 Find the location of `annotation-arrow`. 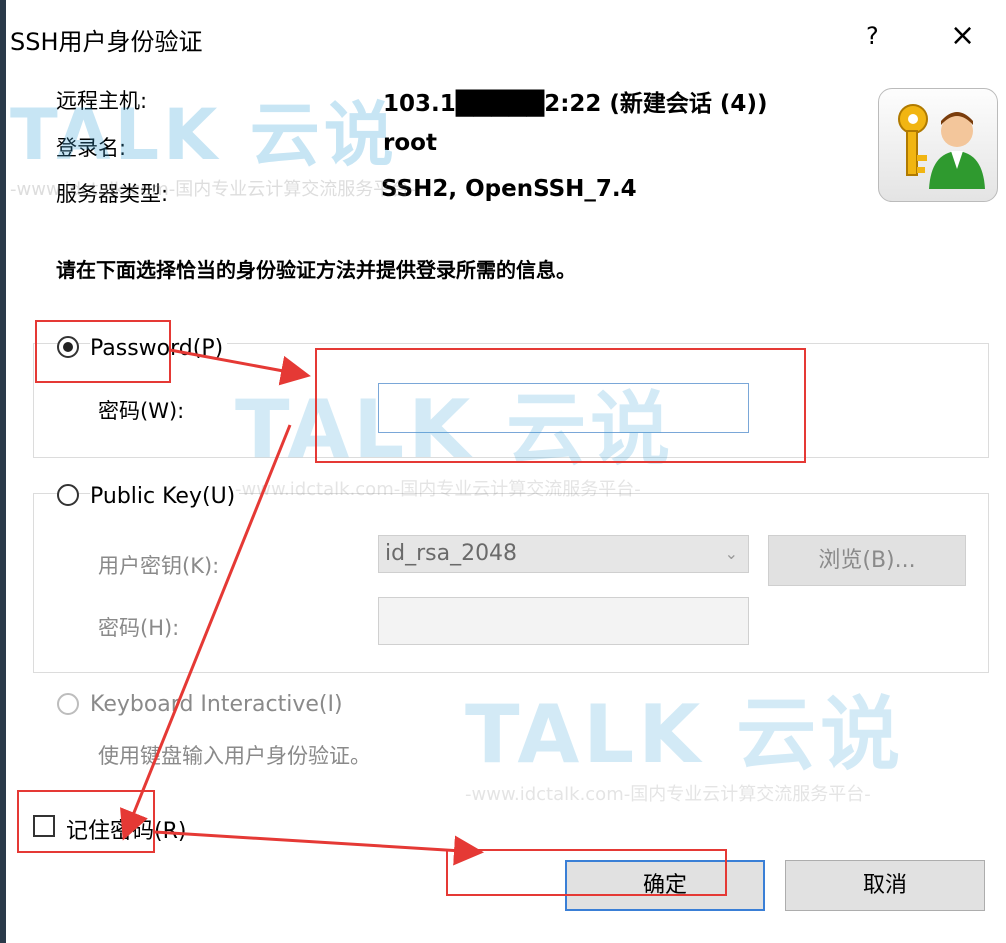

annotation-arrow is located at coordinates (319, 848).